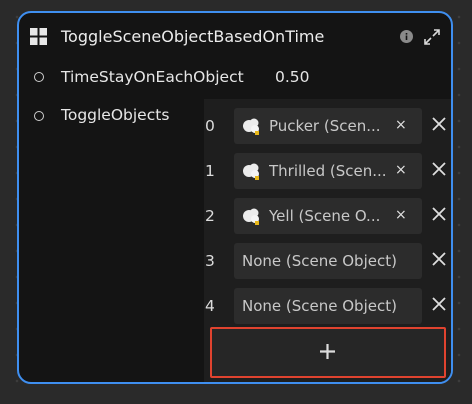 The height and width of the screenshot is (404, 472). What do you see at coordinates (406, 36) in the screenshot?
I see `info-icon` at bounding box center [406, 36].